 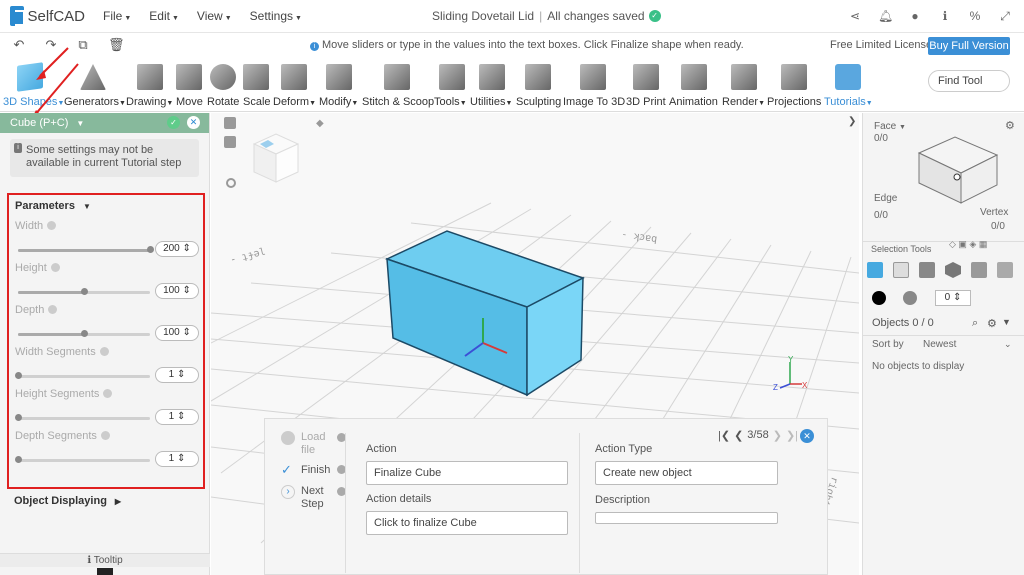 I want to click on sort-select: Newest, so click(x=939, y=344).